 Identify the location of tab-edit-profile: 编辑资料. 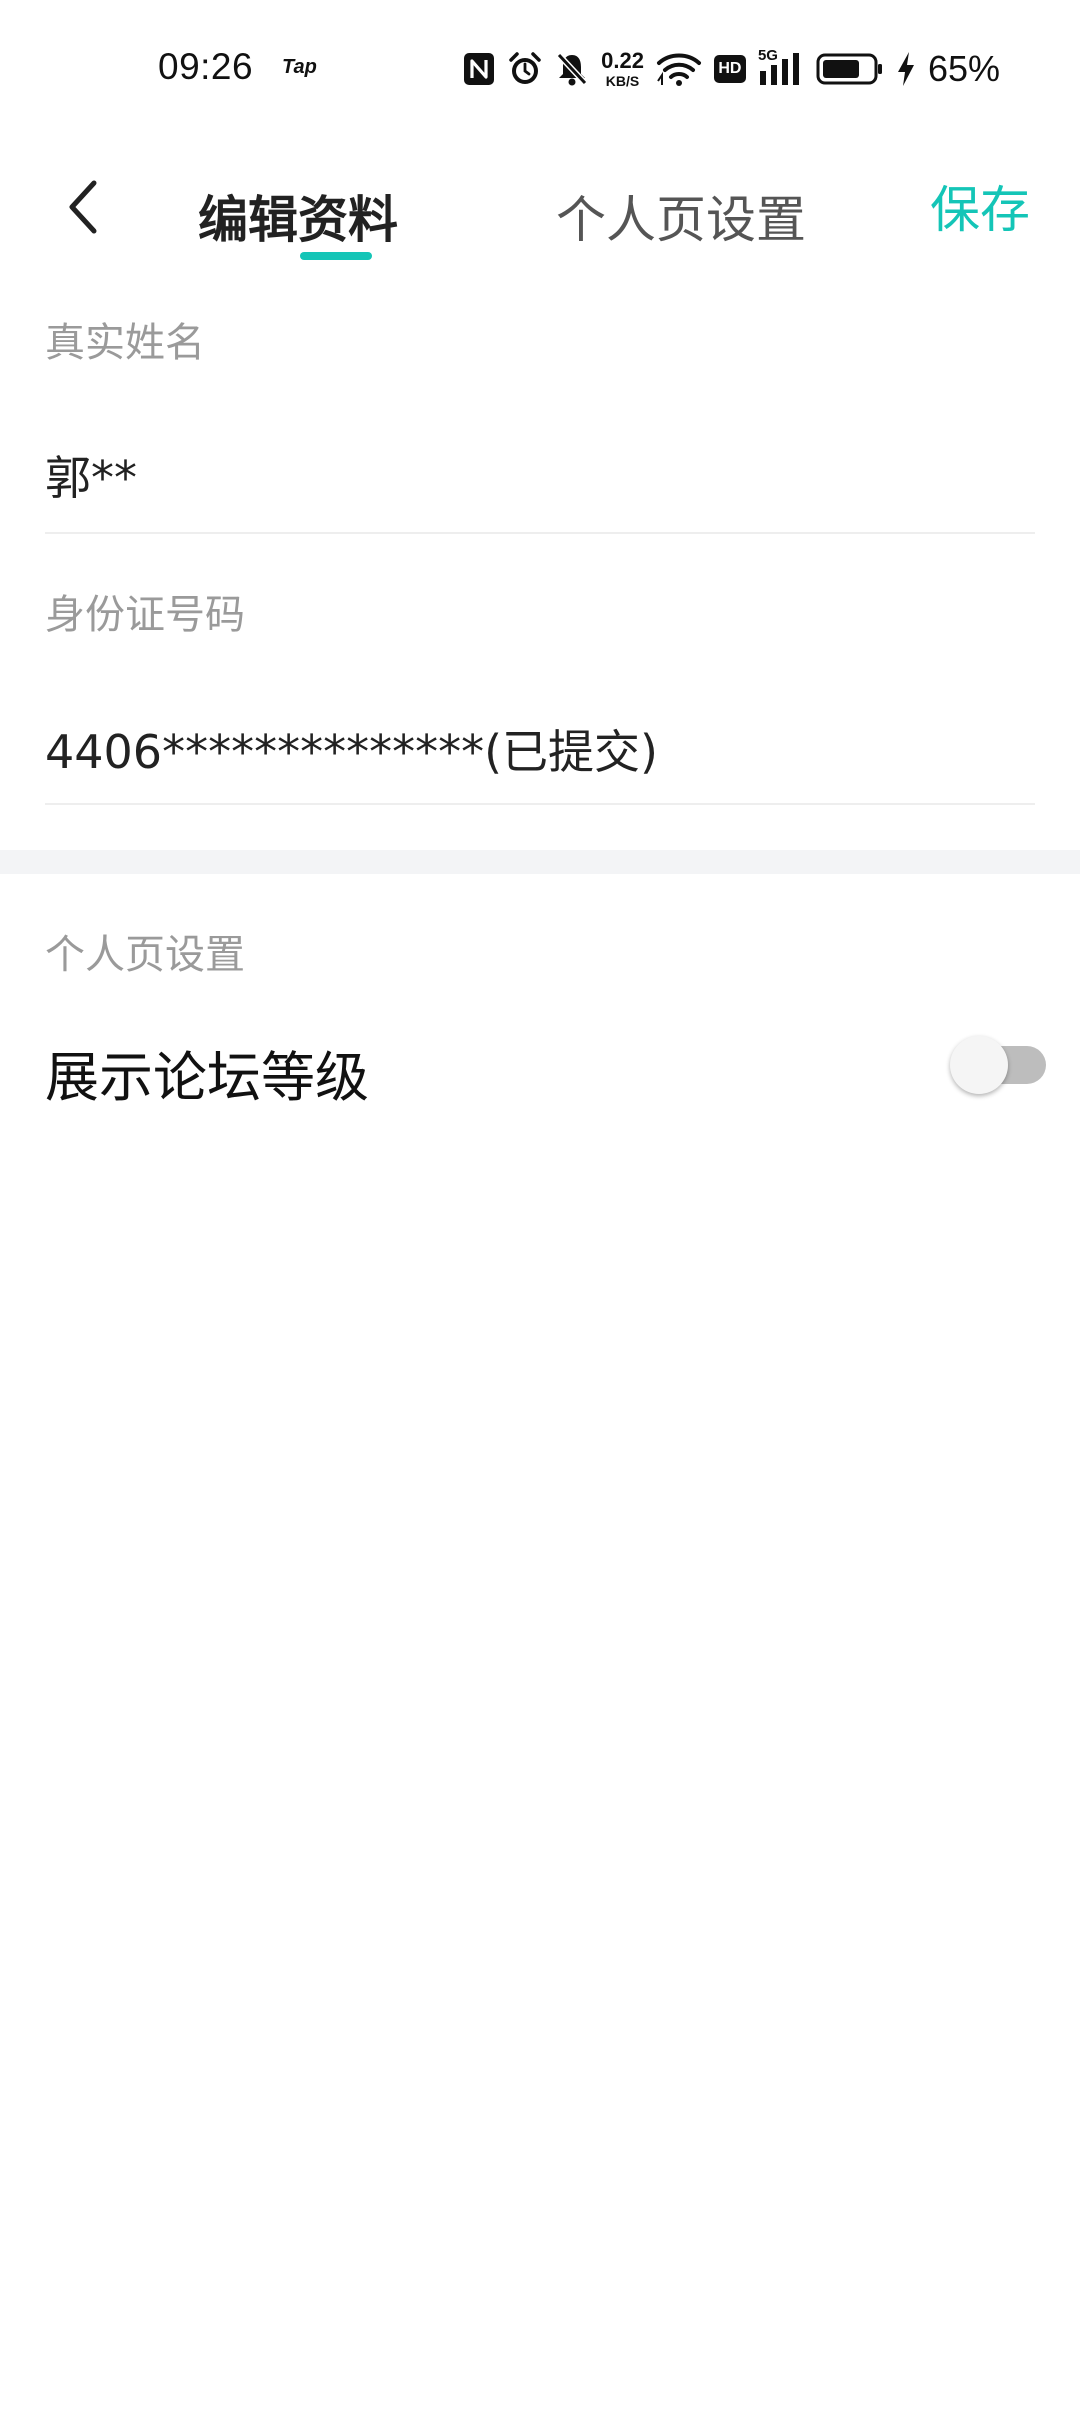
(298, 216).